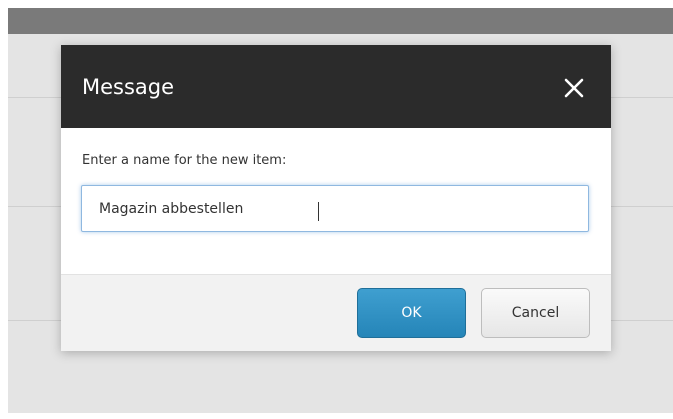 Image resolution: width=673 pixels, height=419 pixels. I want to click on background-top-bar, so click(340, 21).